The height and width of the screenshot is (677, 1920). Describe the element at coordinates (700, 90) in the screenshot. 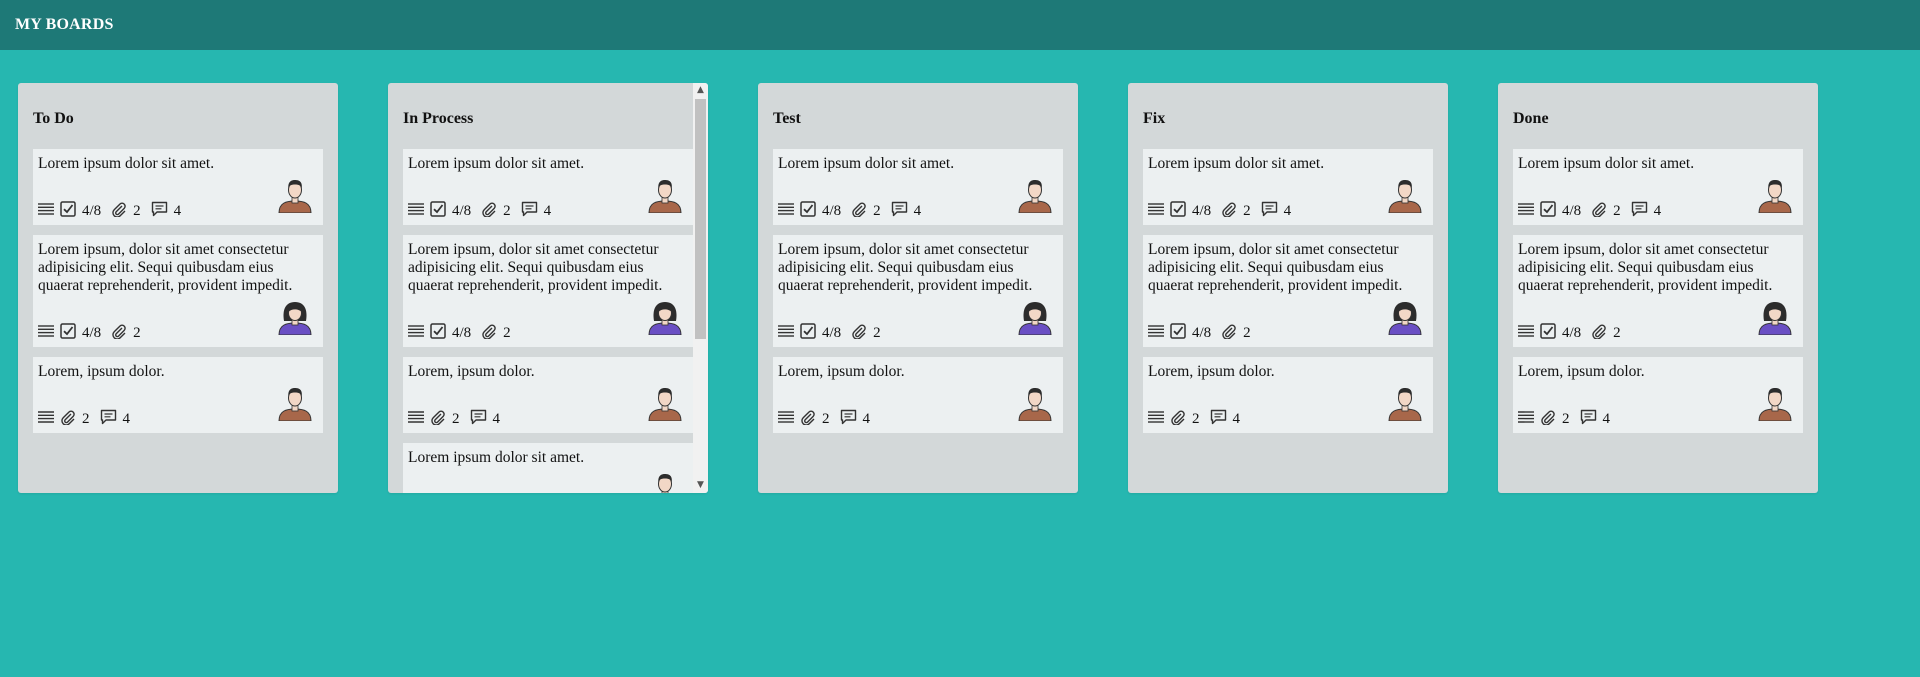

I see `scroll-up-arrow-icon: ▲` at that location.